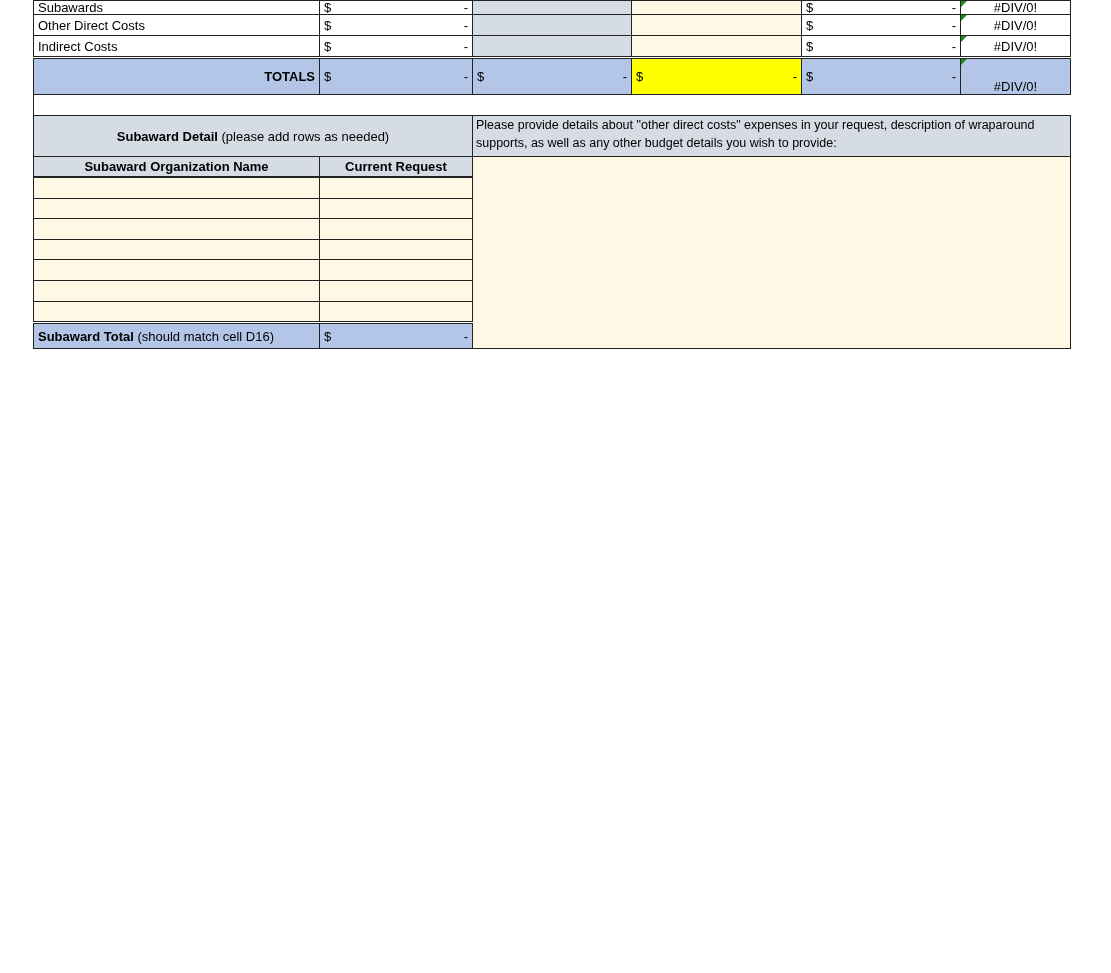  What do you see at coordinates (176, 76) in the screenshot?
I see `totals-label: TOTALS` at bounding box center [176, 76].